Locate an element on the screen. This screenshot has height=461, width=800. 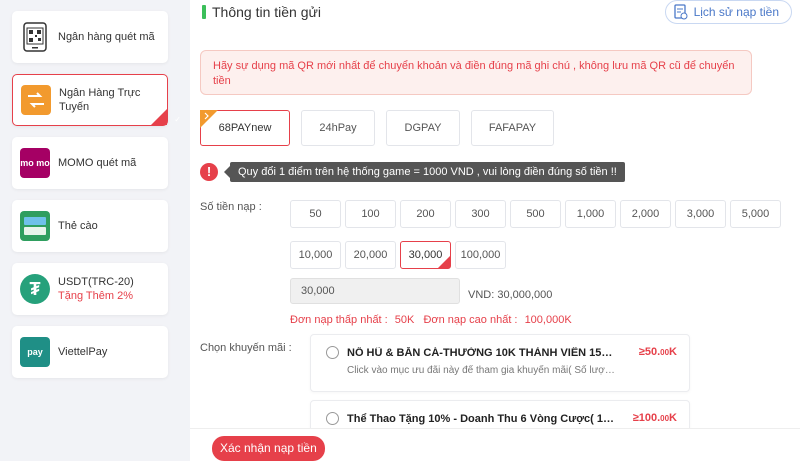
usdt-icon: ₮ is located at coordinates (35, 289).